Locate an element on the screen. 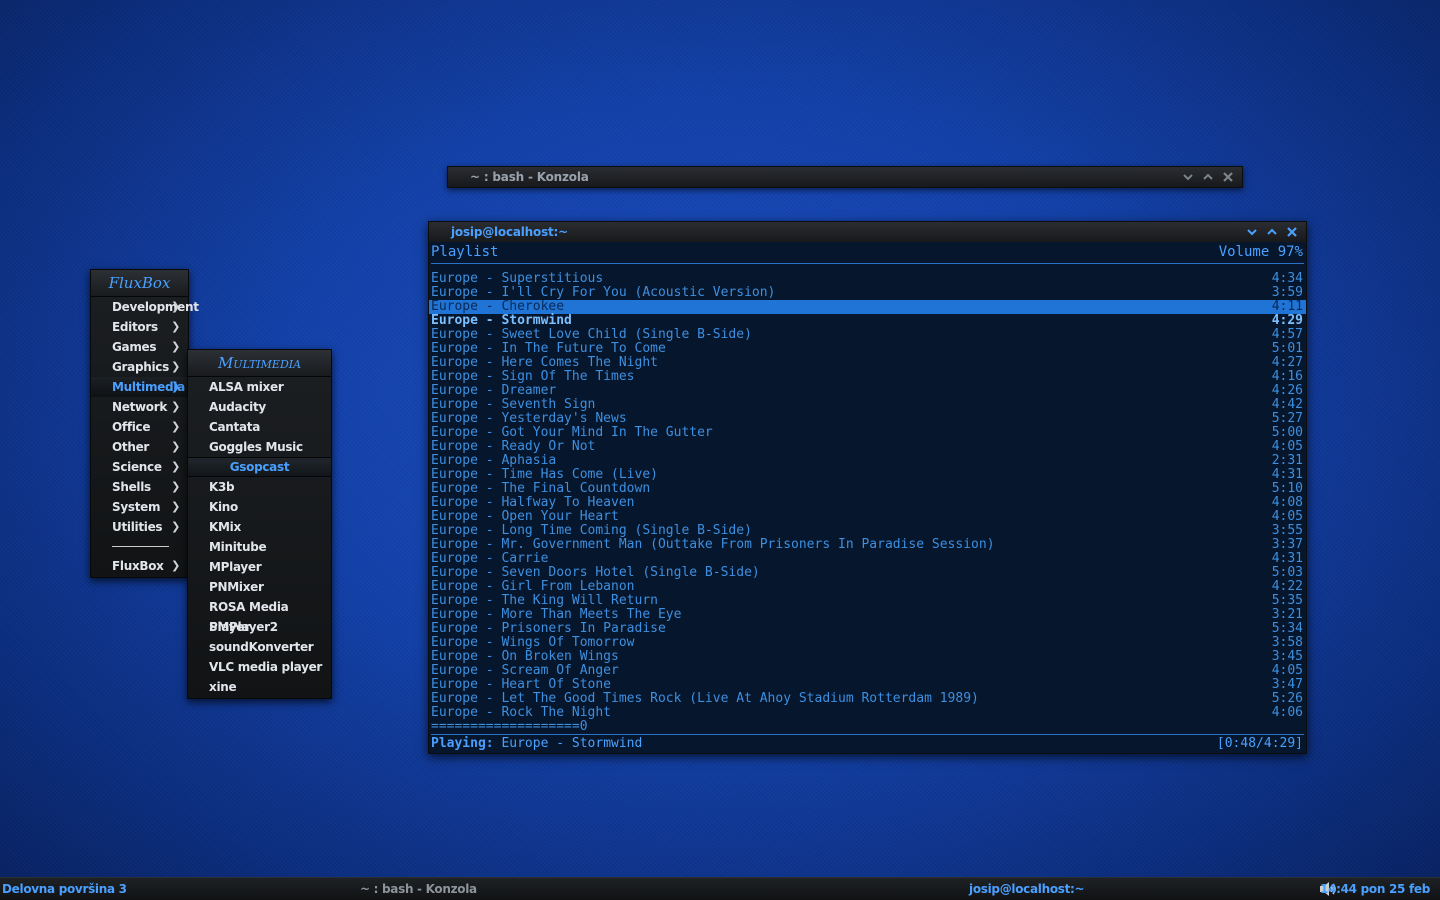 Image resolution: width=1440 pixels, height=900 pixels. submenu-item-k3b: K3b is located at coordinates (259, 487).